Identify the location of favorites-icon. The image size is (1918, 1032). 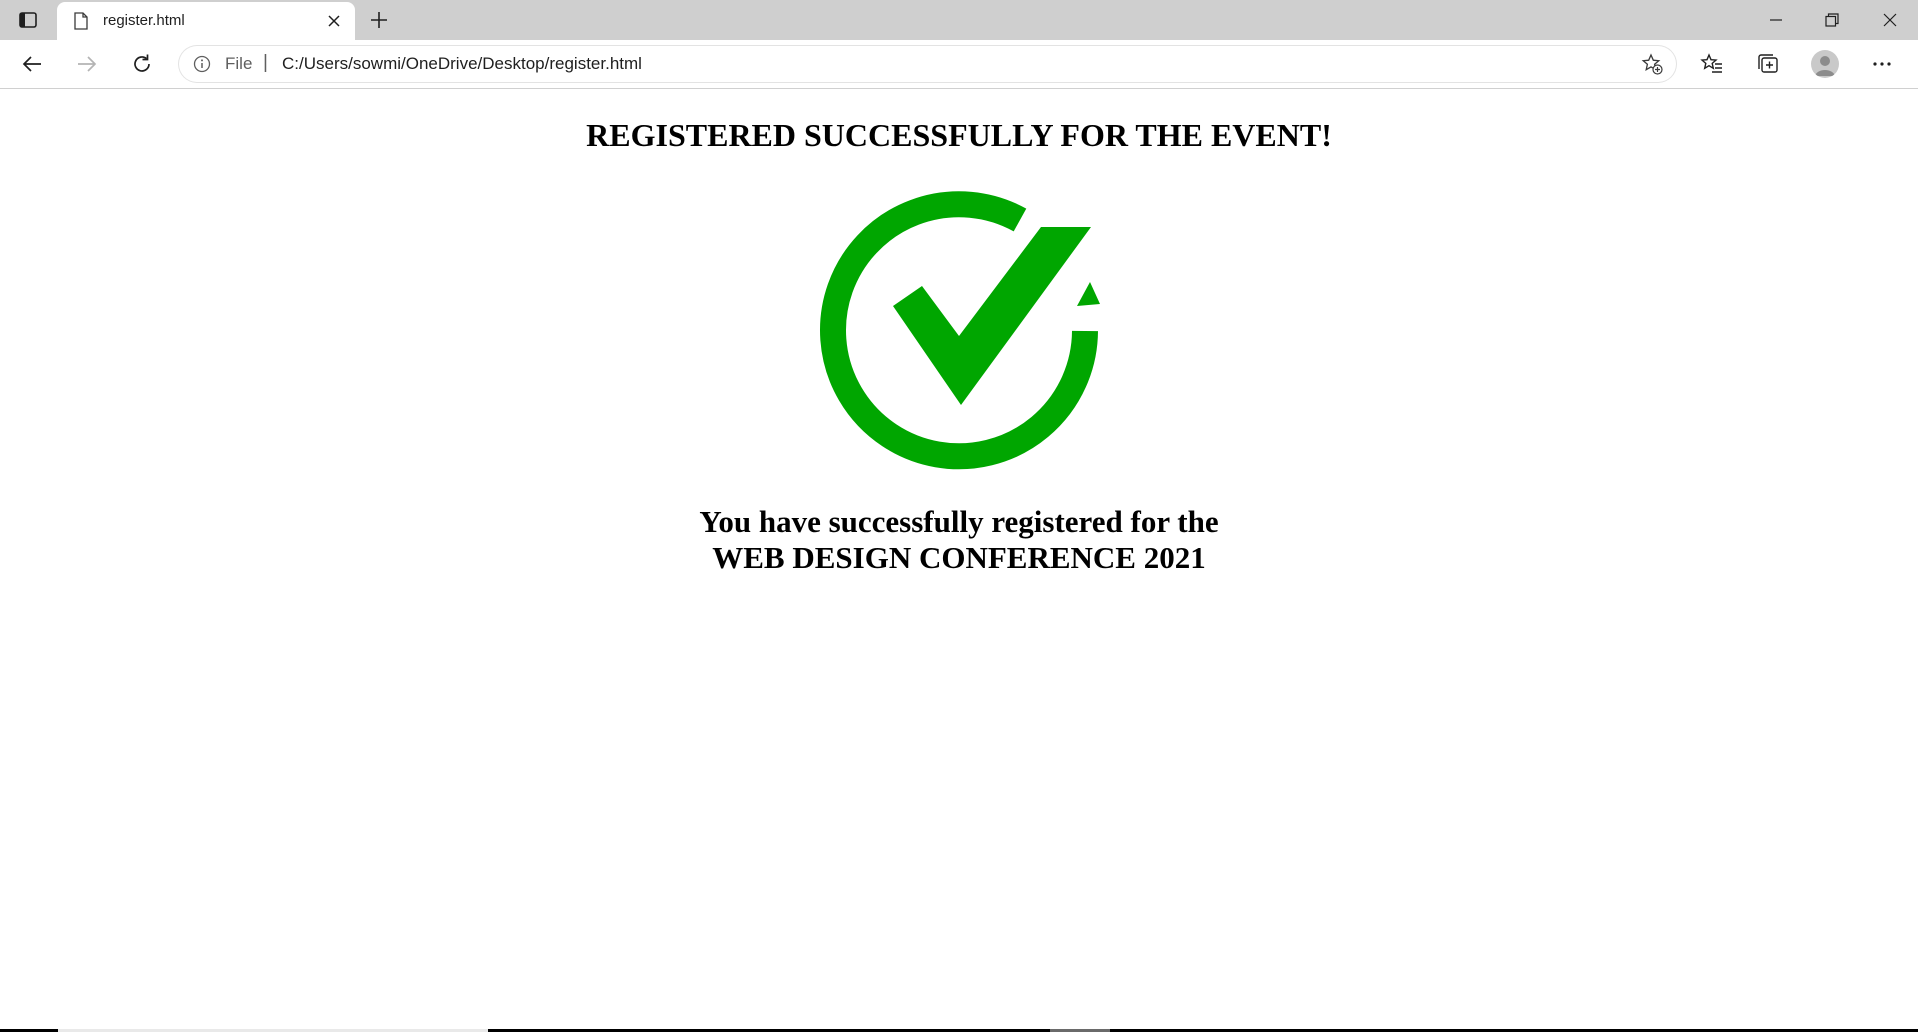
(1711, 63).